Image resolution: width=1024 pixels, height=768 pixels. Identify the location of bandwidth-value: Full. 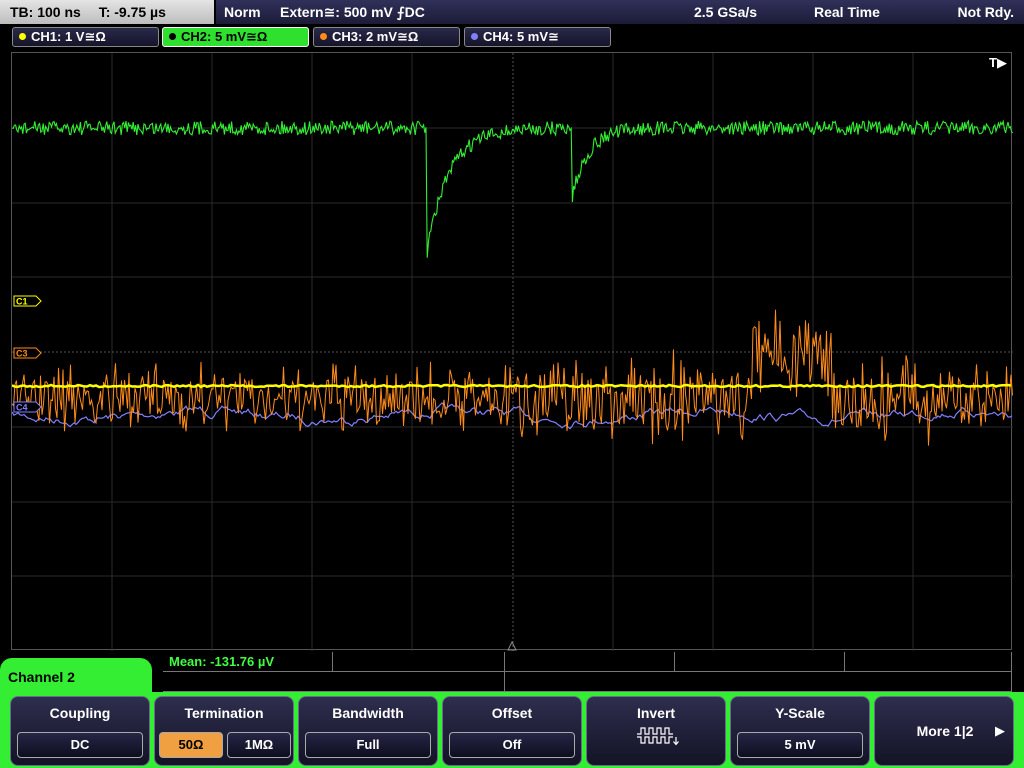
(368, 745).